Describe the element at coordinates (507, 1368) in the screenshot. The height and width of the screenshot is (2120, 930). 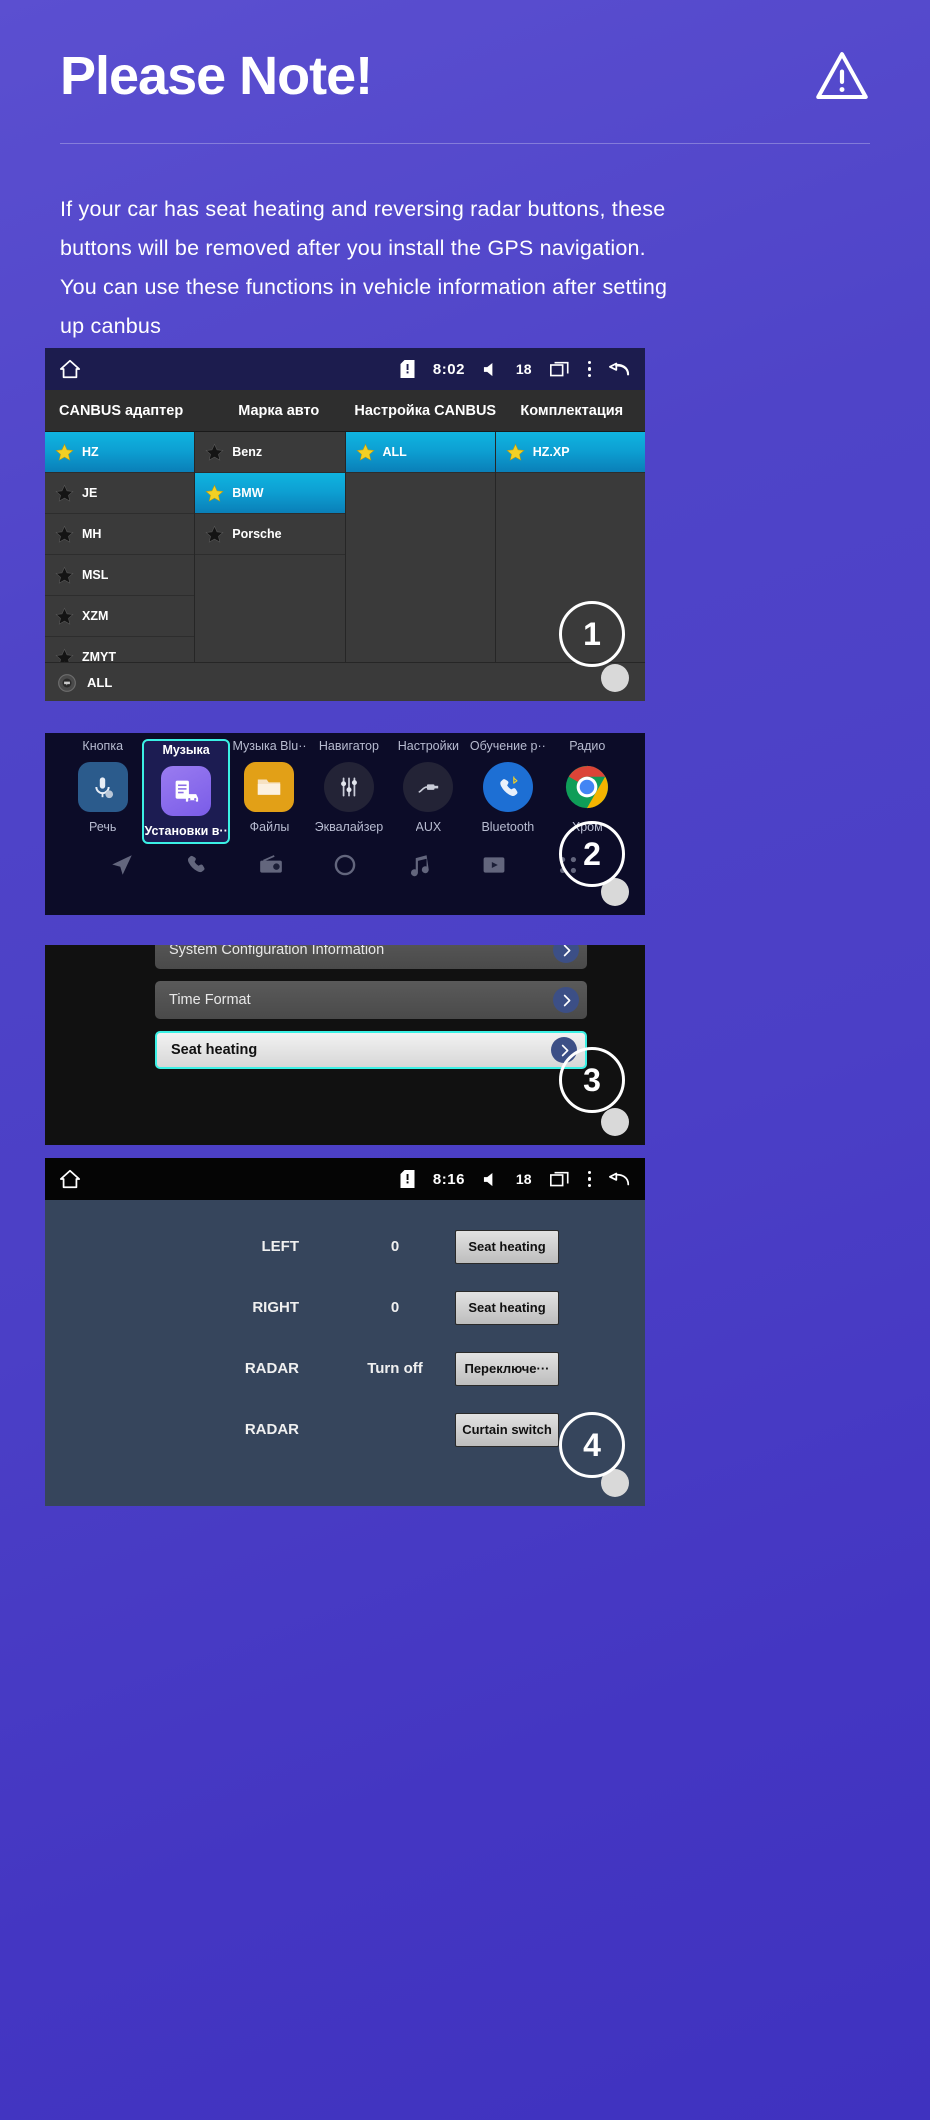
I see `radar-switch-button: Переключе···` at that location.